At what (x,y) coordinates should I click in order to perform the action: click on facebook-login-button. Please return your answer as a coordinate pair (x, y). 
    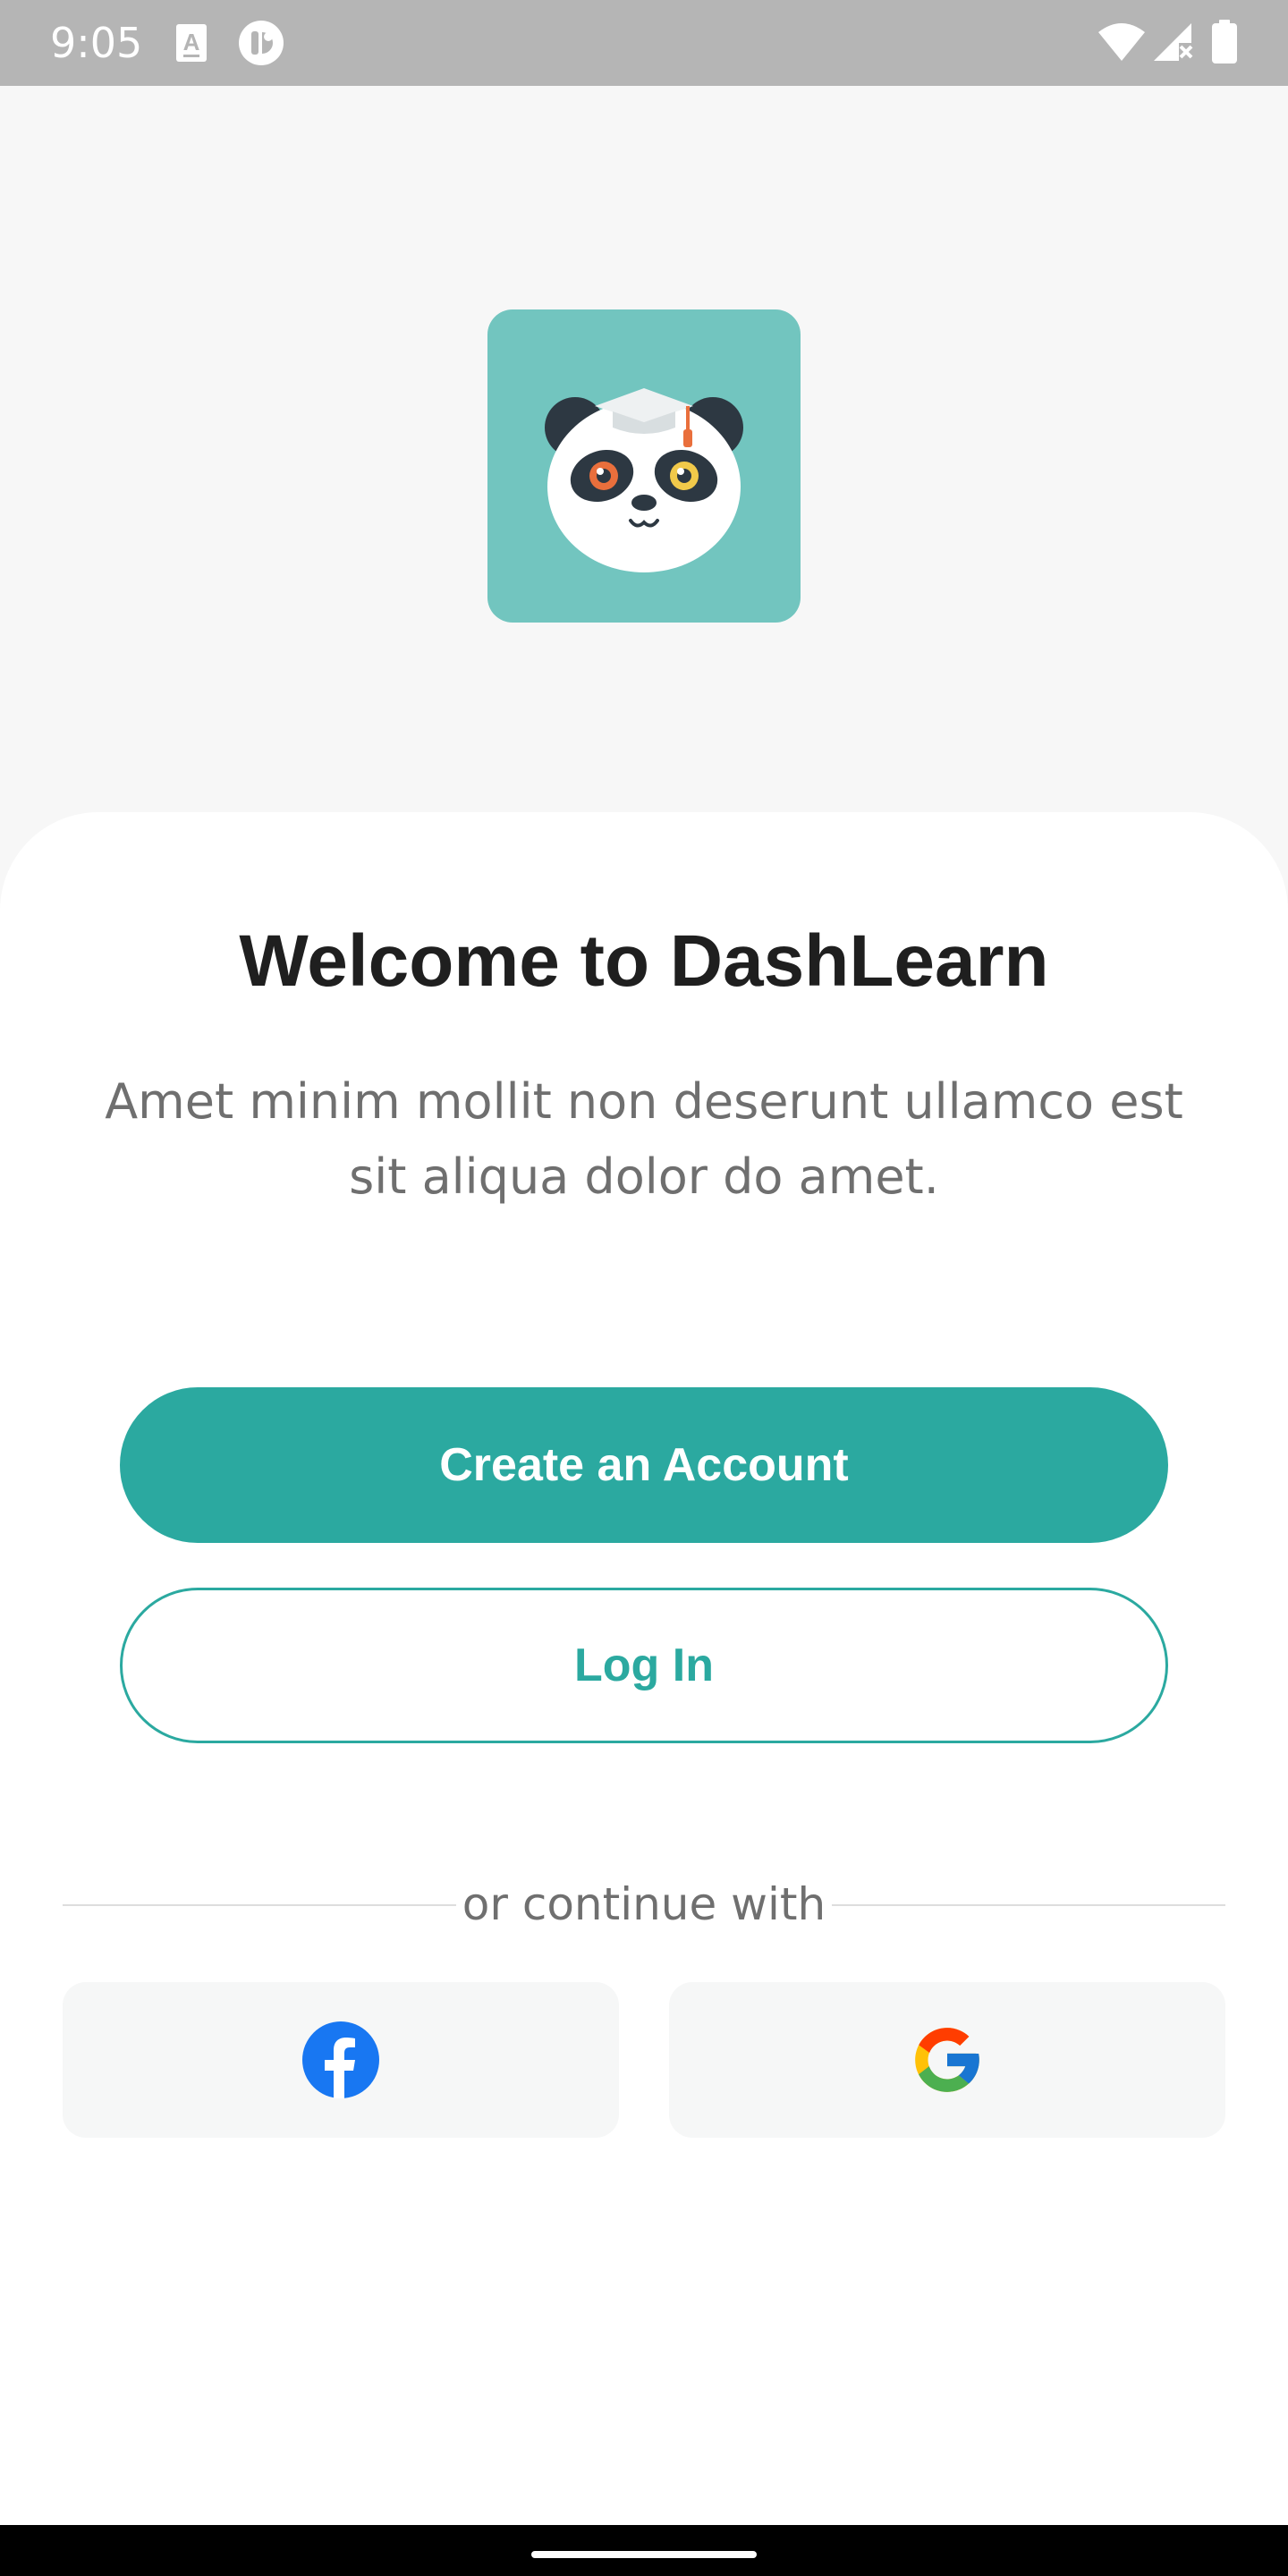
    Looking at the image, I should click on (341, 2060).